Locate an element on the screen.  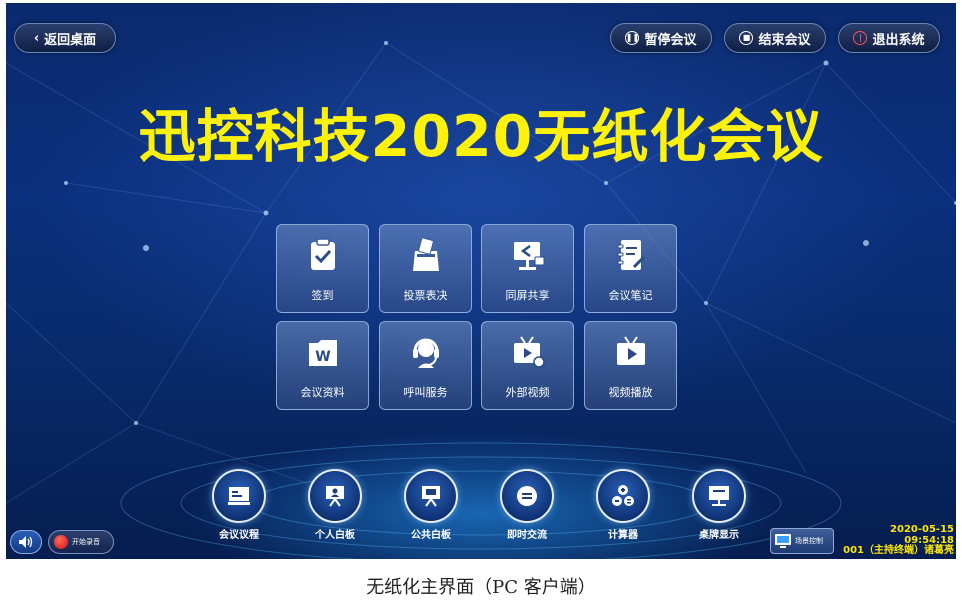
pause-icon: ❚❚ is located at coordinates (632, 38).